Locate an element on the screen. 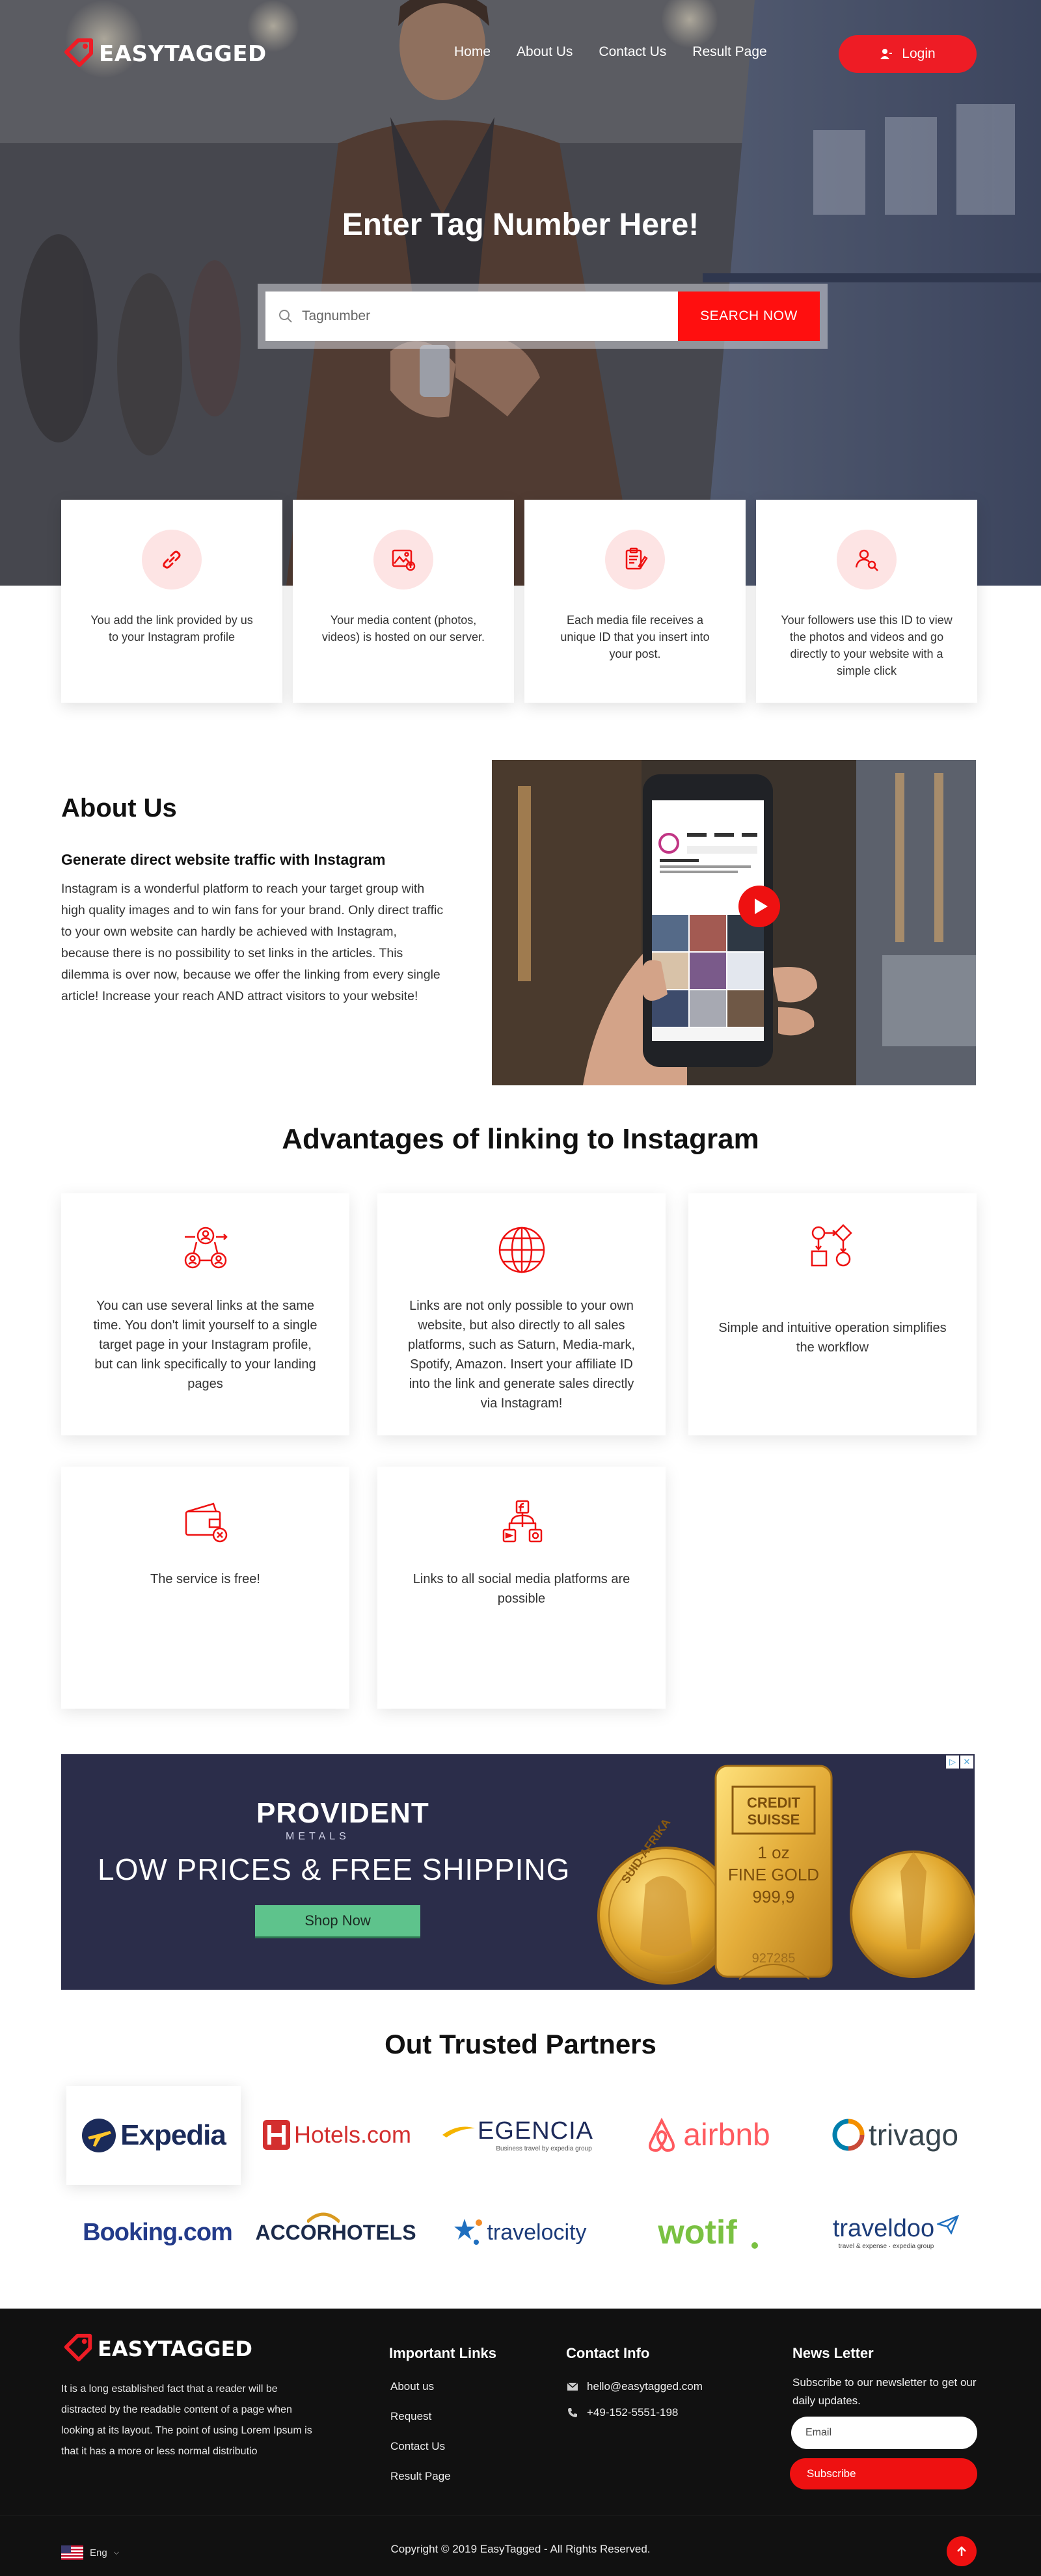  nav-about-us: About Us is located at coordinates (545, 52).